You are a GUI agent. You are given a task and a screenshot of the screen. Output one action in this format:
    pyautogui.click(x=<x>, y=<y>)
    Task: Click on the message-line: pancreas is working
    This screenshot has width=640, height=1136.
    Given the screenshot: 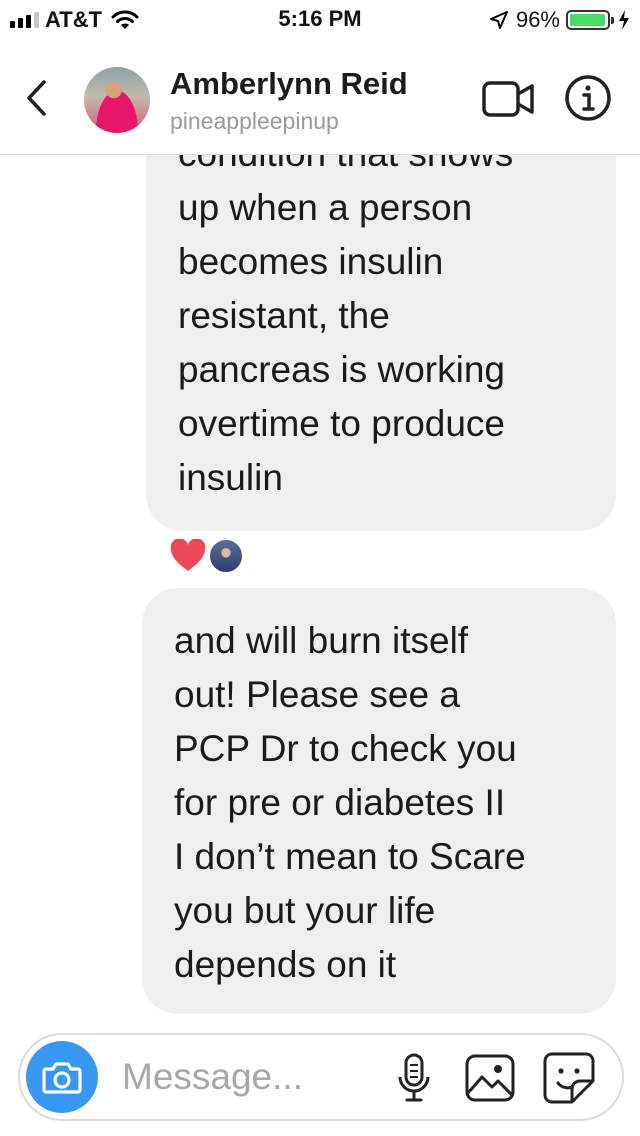 What is the action you would take?
    pyautogui.click(x=341, y=369)
    